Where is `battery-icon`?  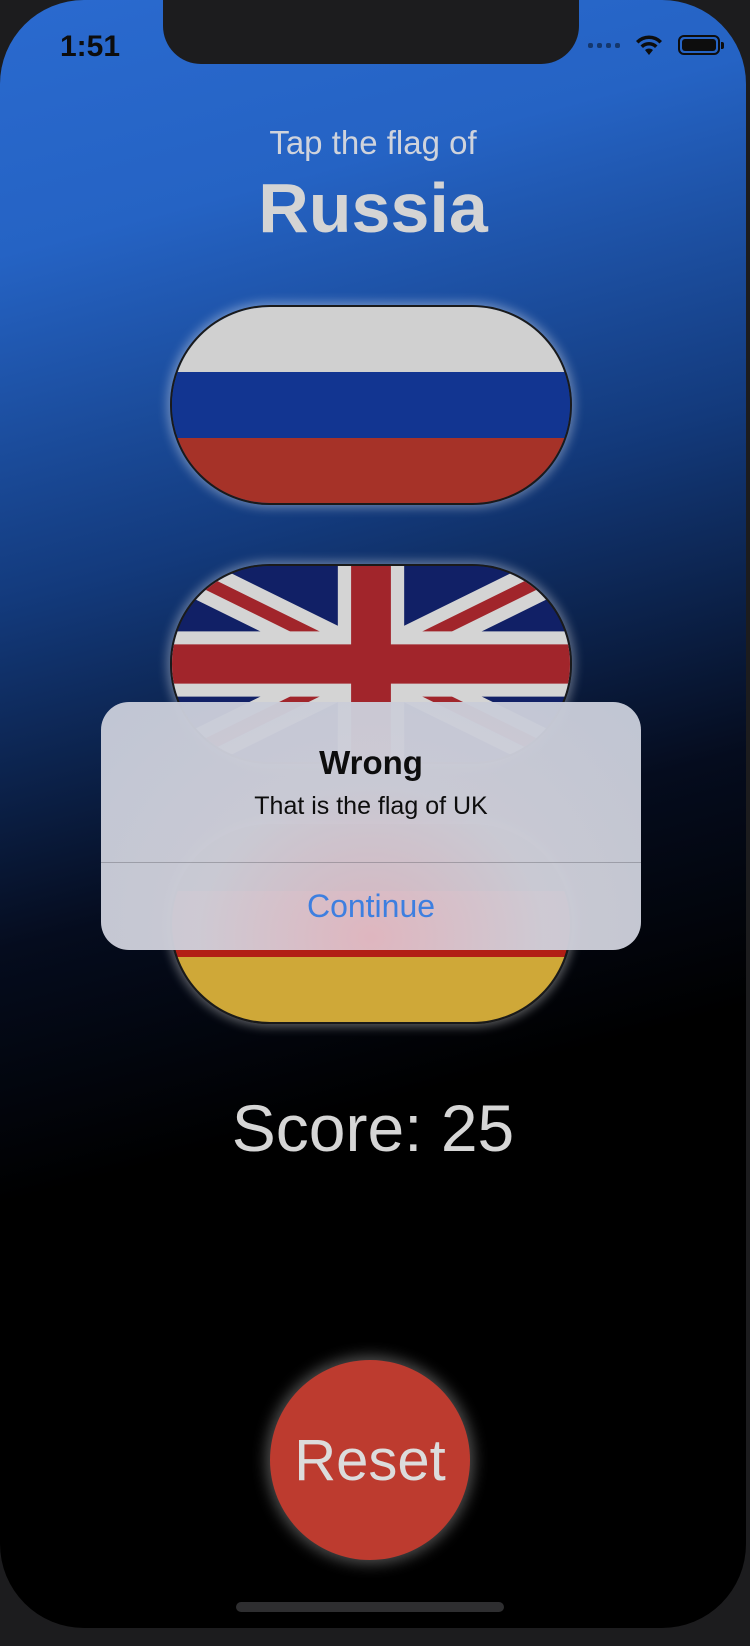 battery-icon is located at coordinates (701, 45).